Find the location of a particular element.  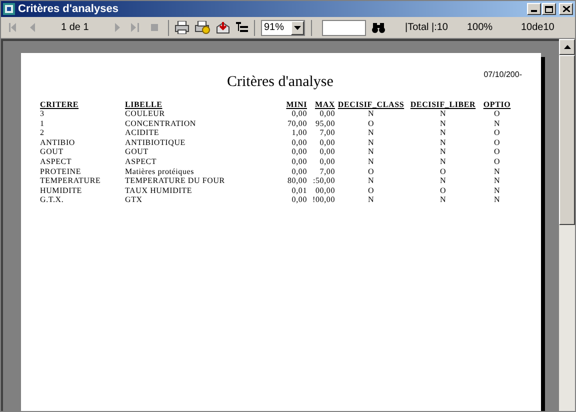

percent-label: 100% is located at coordinates (480, 28).